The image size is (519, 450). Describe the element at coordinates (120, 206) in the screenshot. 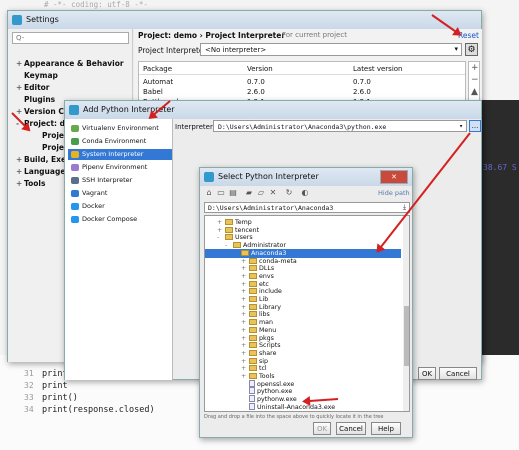

I see `environment-item: Docker` at that location.